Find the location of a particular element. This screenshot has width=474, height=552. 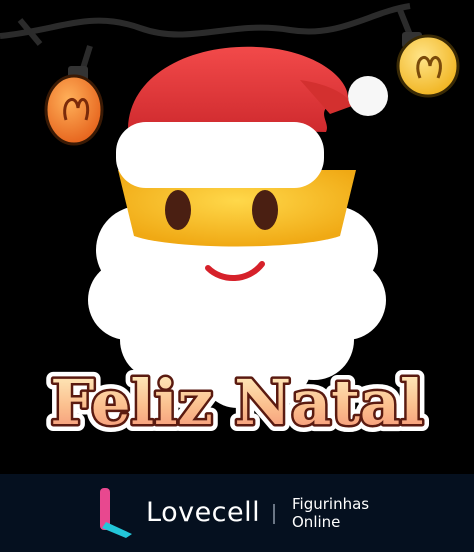

footer-divider is located at coordinates (274, 514).